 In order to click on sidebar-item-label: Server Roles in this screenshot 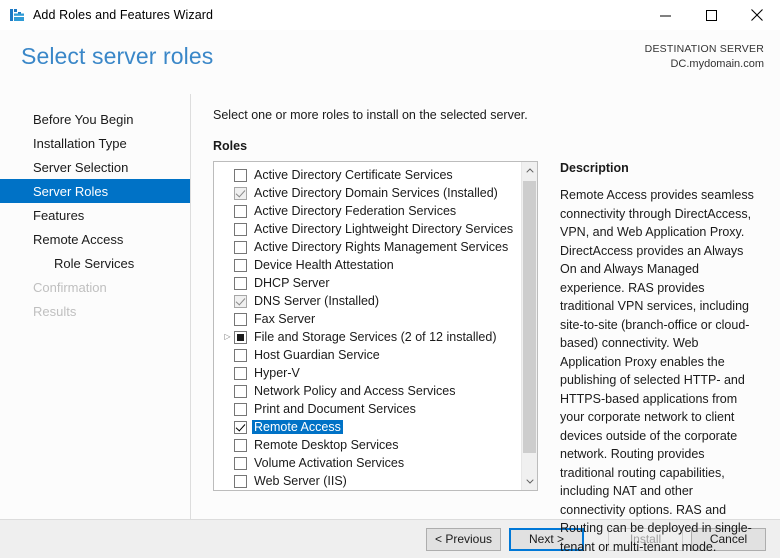, I will do `click(71, 191)`.